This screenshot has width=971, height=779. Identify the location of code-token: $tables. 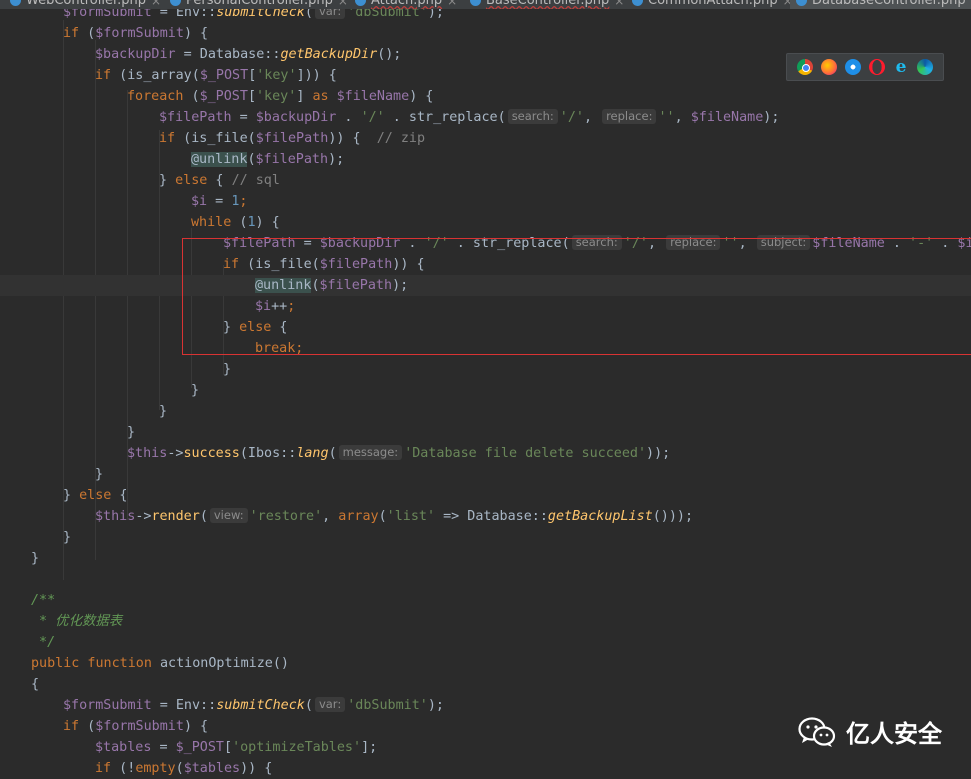
(212, 768).